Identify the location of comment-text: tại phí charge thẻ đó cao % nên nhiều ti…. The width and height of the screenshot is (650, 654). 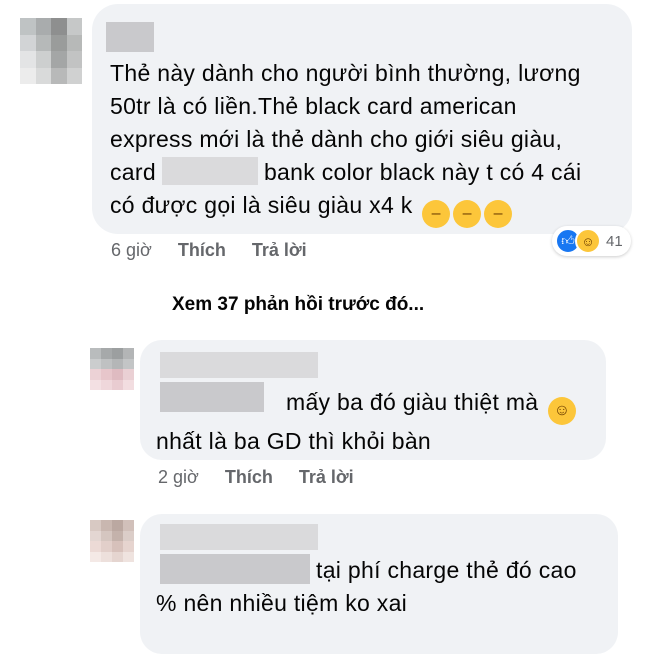
(381, 587).